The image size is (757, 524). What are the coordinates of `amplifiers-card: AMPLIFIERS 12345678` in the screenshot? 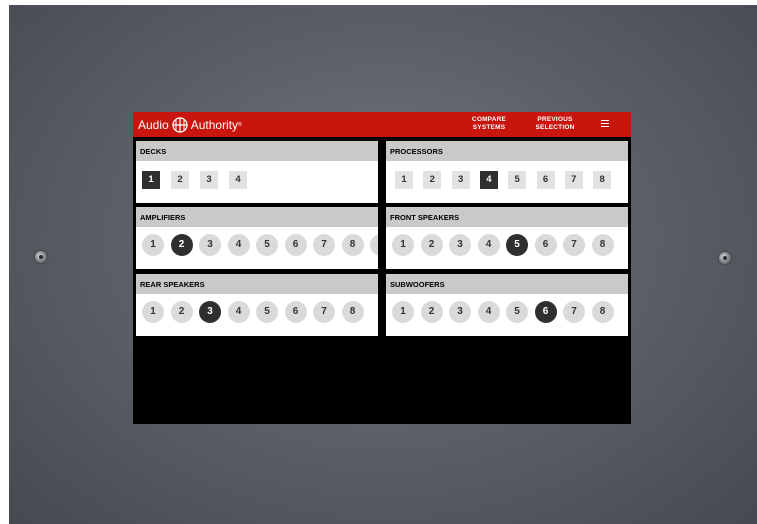 It's located at (257, 238).